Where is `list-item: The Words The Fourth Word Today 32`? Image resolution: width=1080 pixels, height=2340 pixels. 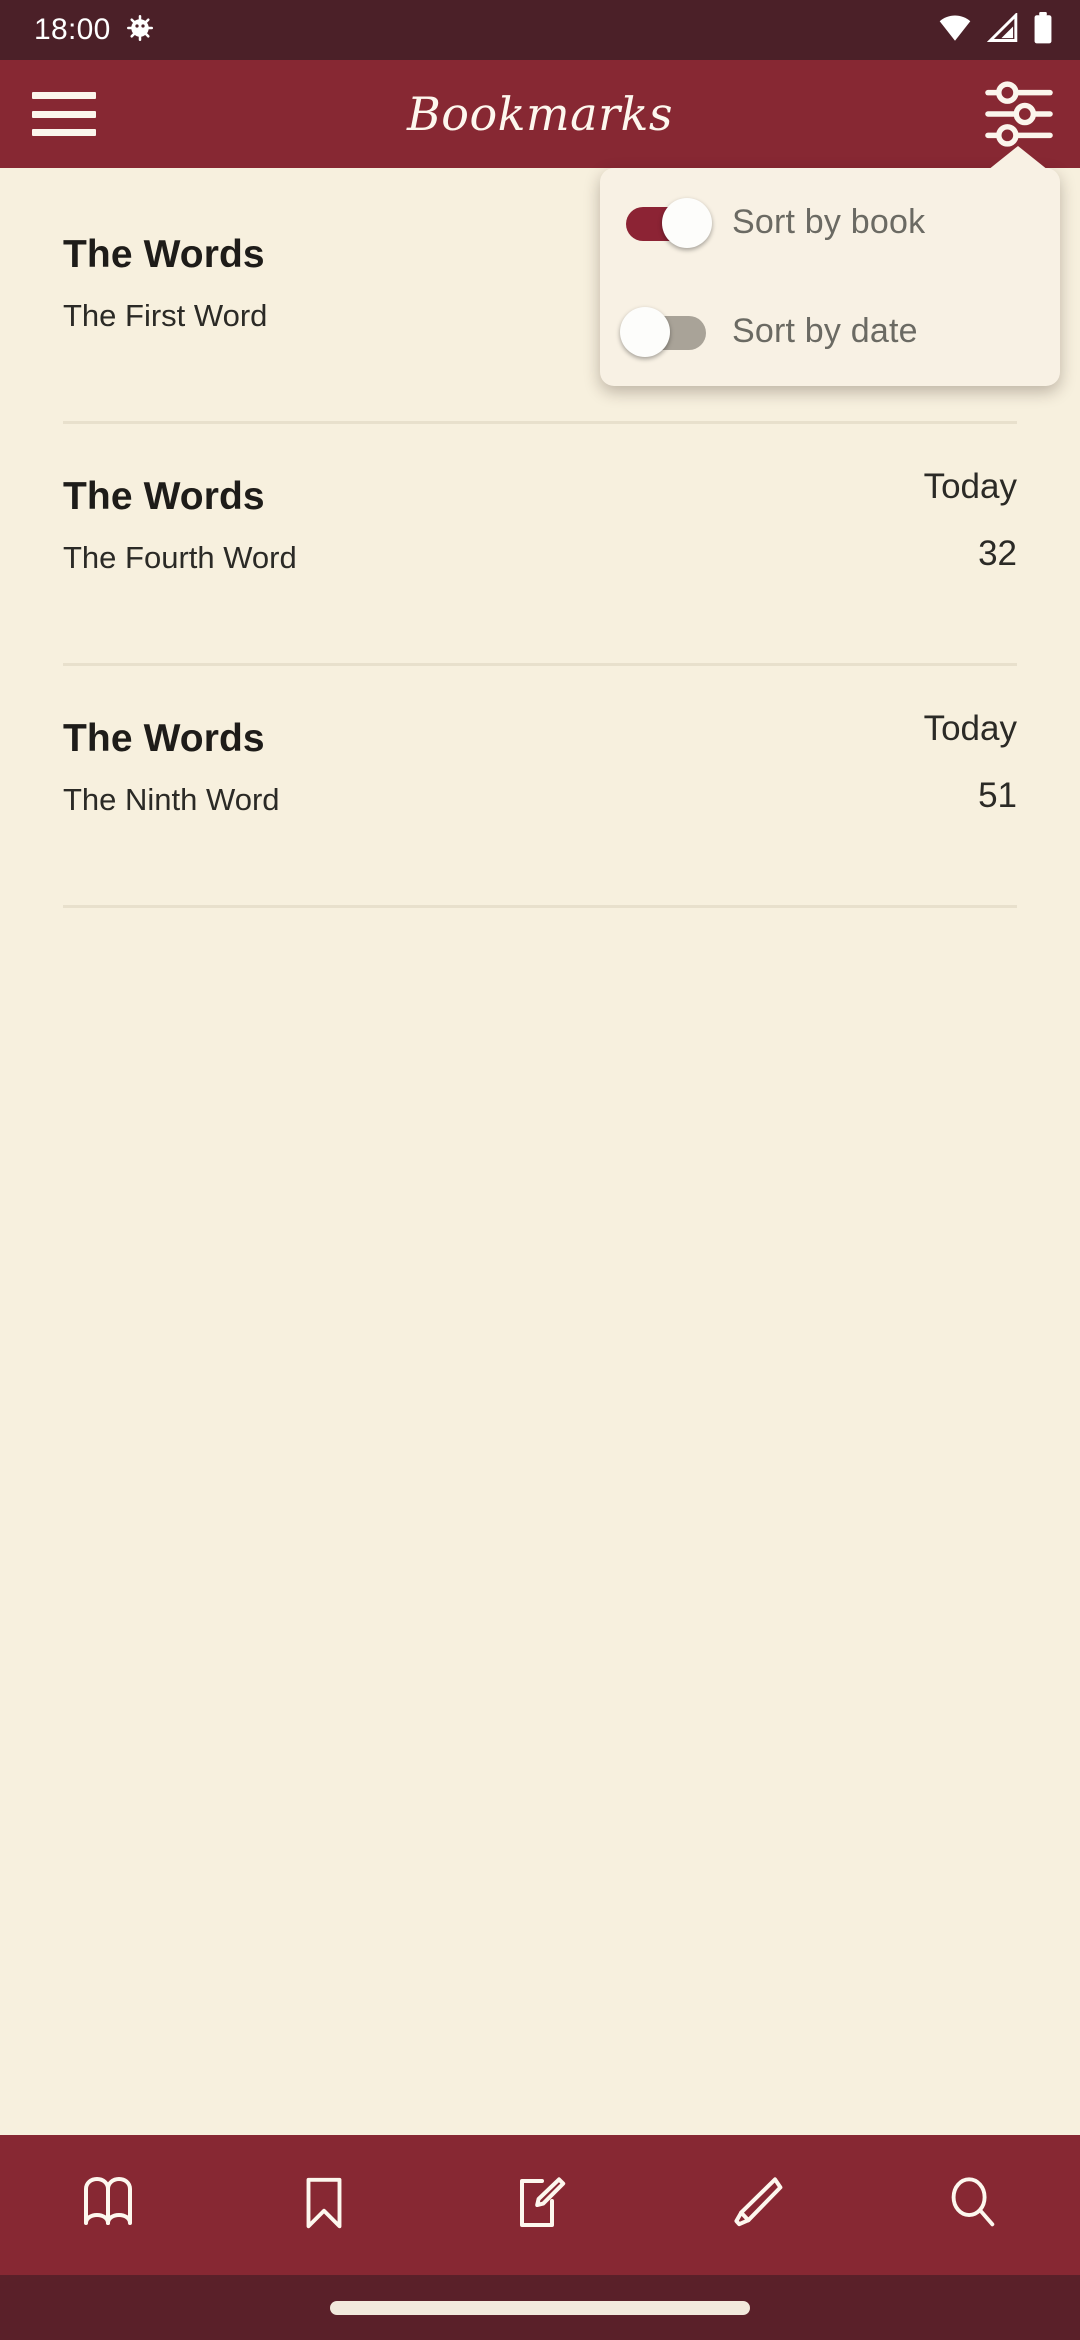
list-item: The Words The Fourth Word Today 32 is located at coordinates (540, 545).